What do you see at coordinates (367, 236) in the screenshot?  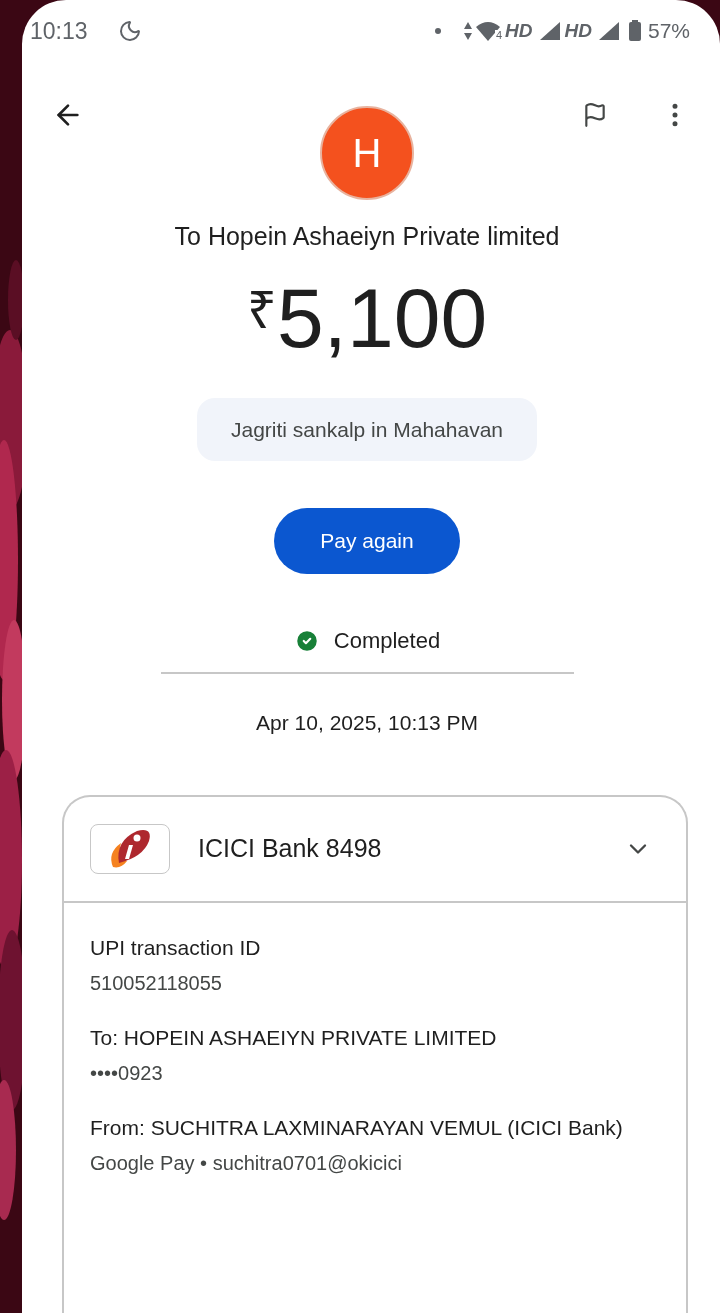 I see `payee-title: To Hopein Ashaeiyn Private limited` at bounding box center [367, 236].